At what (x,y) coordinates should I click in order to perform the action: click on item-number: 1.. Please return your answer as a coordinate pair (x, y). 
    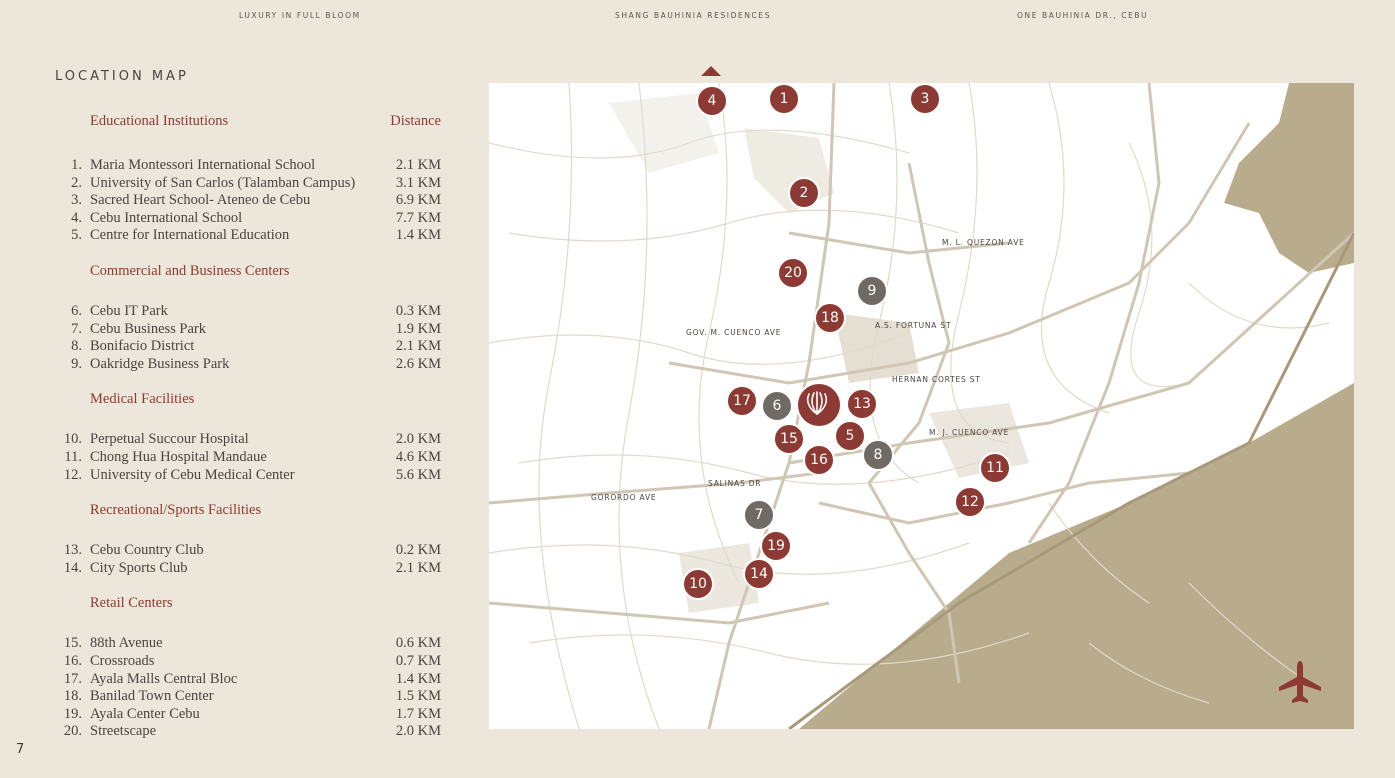
    Looking at the image, I should click on (76, 165).